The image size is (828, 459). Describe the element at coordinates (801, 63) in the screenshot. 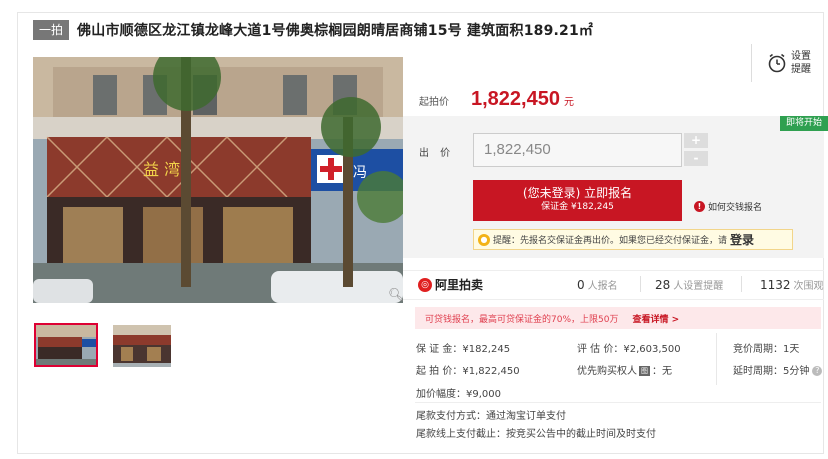

I see `reminder-label: 设置 提醒` at that location.